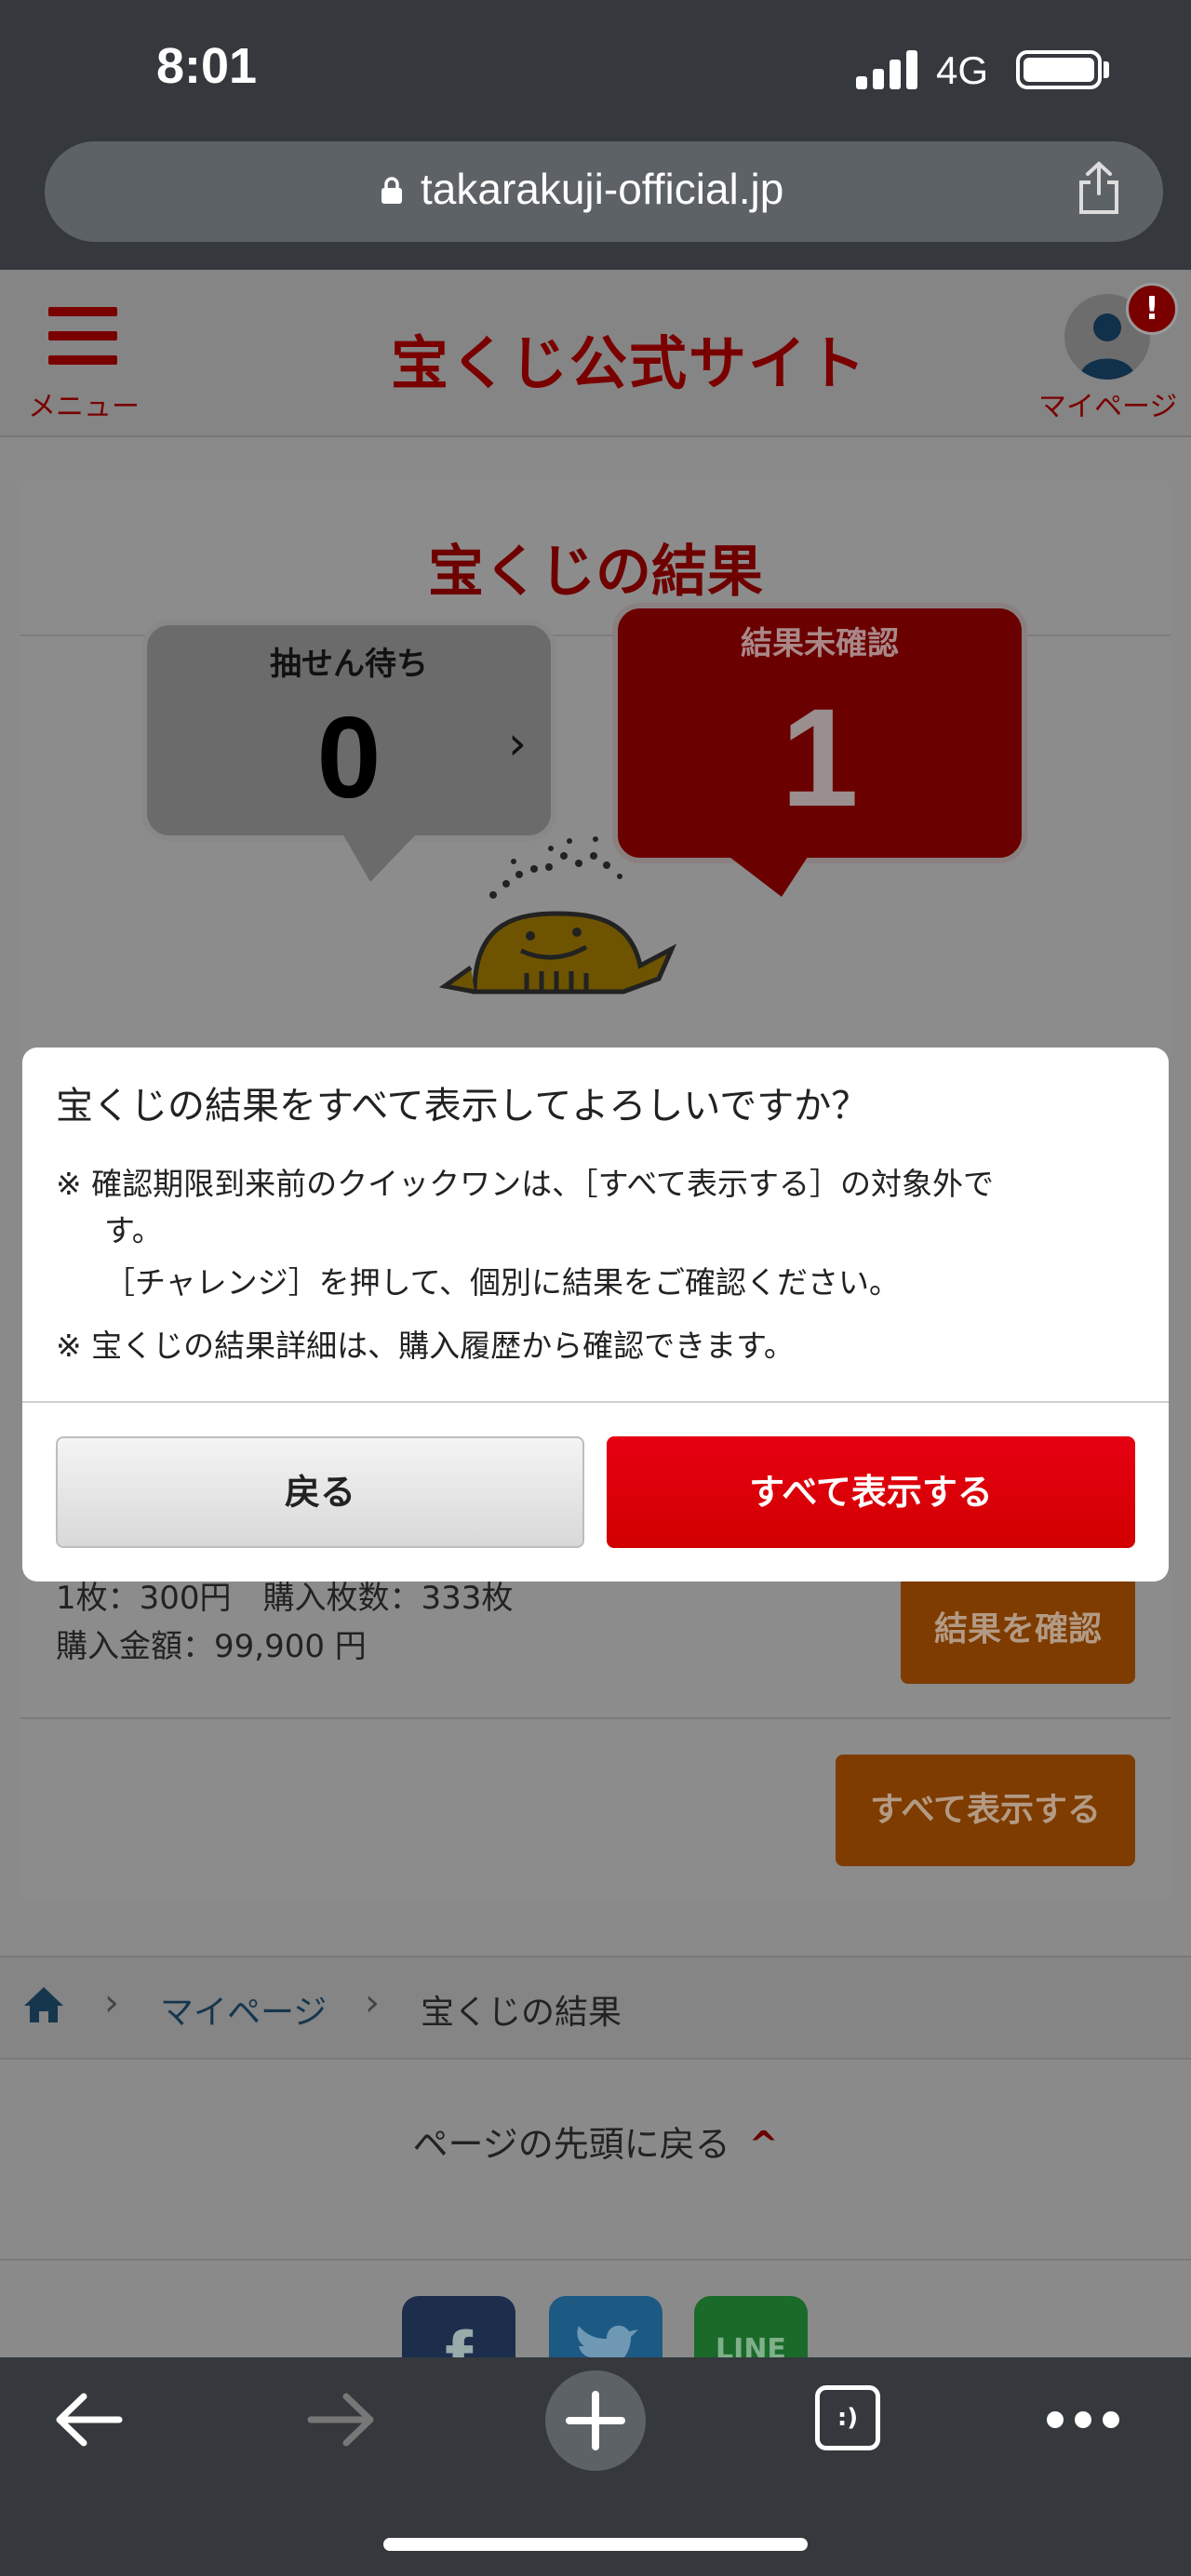 The height and width of the screenshot is (2576, 1191). What do you see at coordinates (1059, 69) in the screenshot?
I see `battery-icon` at bounding box center [1059, 69].